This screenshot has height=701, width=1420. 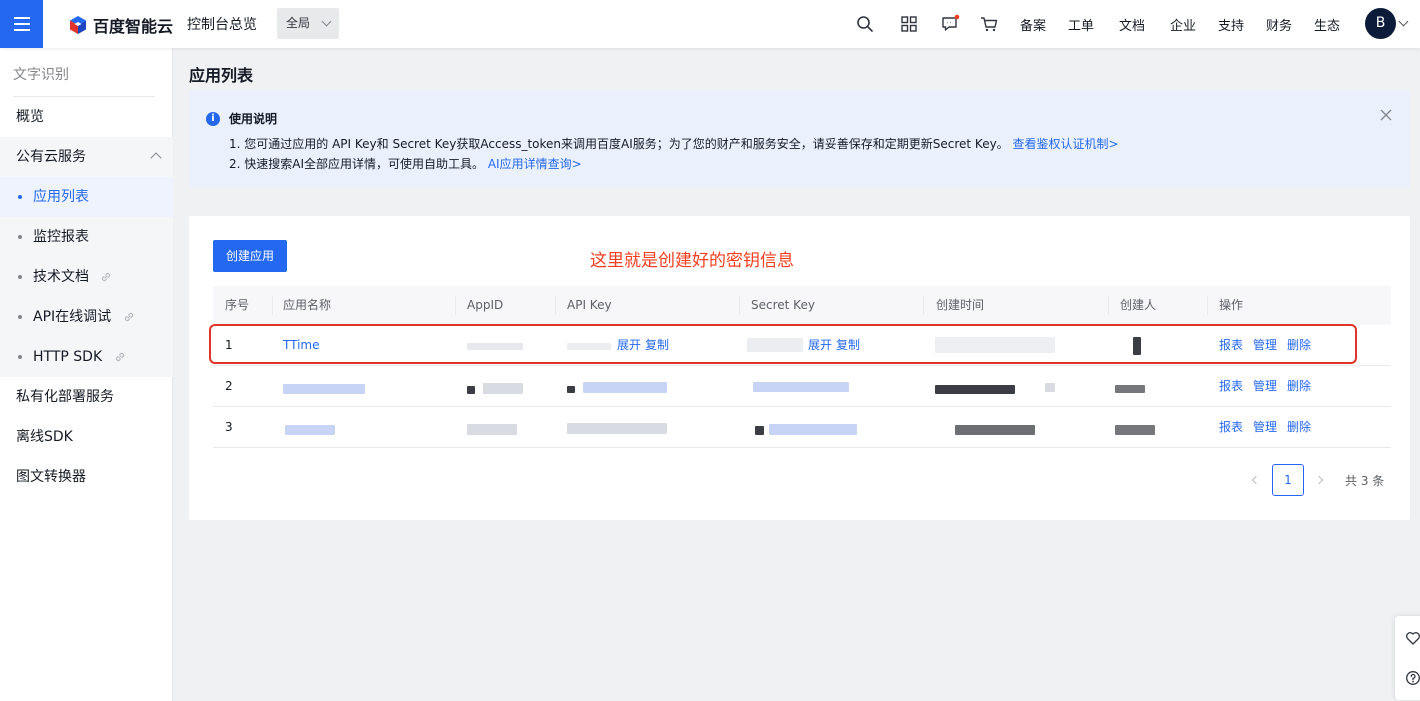 I want to click on annotation-text: 这里就是创建好的密钥信息, so click(x=692, y=261).